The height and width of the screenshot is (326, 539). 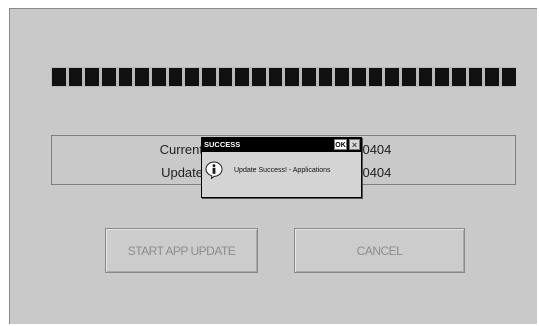 I want to click on progress-bar, so click(x=283, y=77).